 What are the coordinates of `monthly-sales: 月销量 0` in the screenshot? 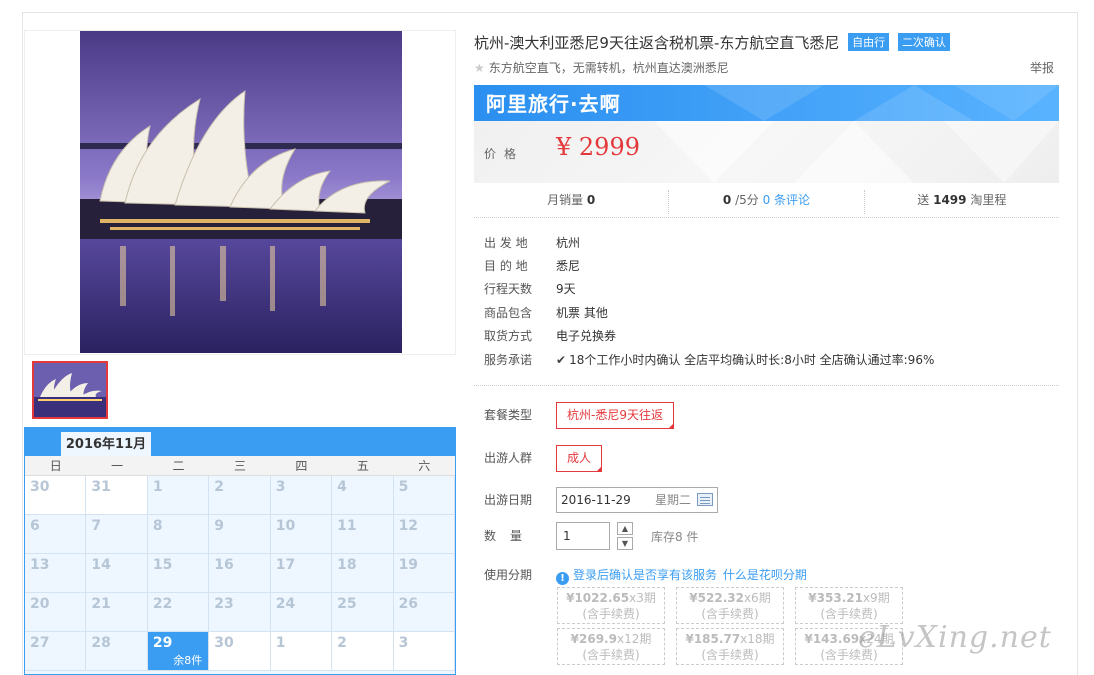 It's located at (571, 202).